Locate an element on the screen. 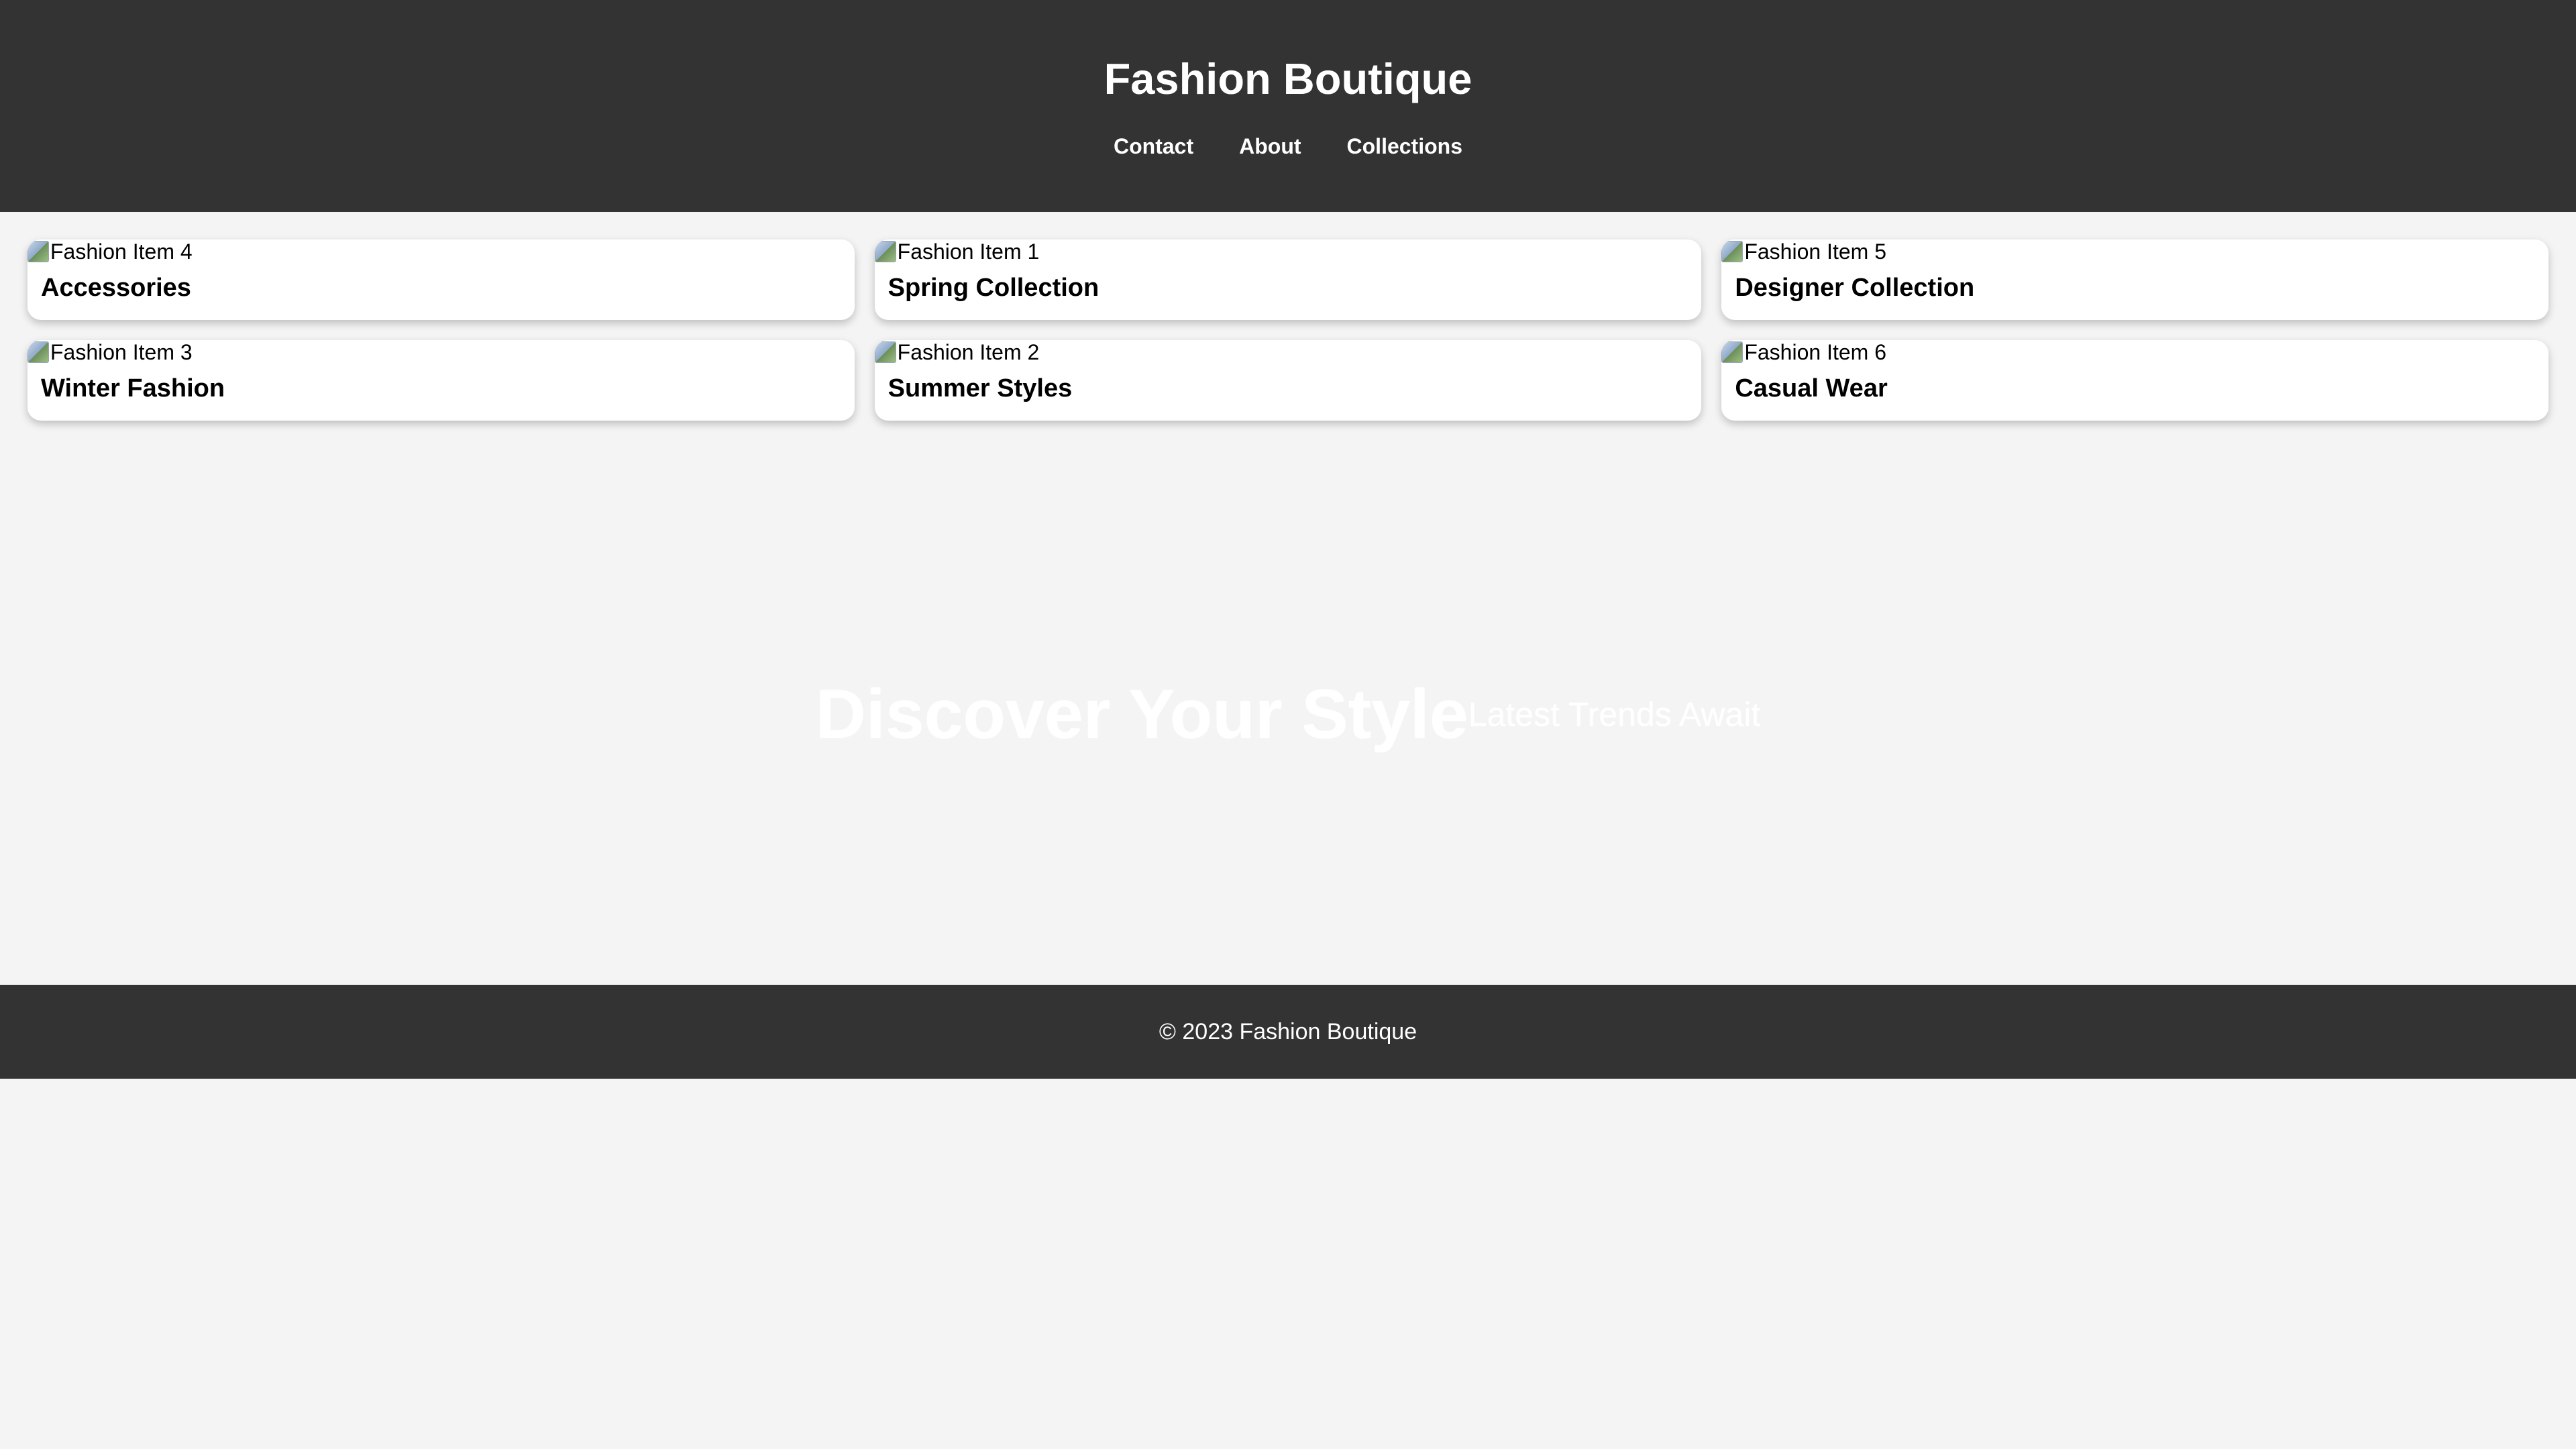 The width and height of the screenshot is (2576, 1449). collection-card-spring: Fashion Item 1 Spring Collection is located at coordinates (1288, 279).